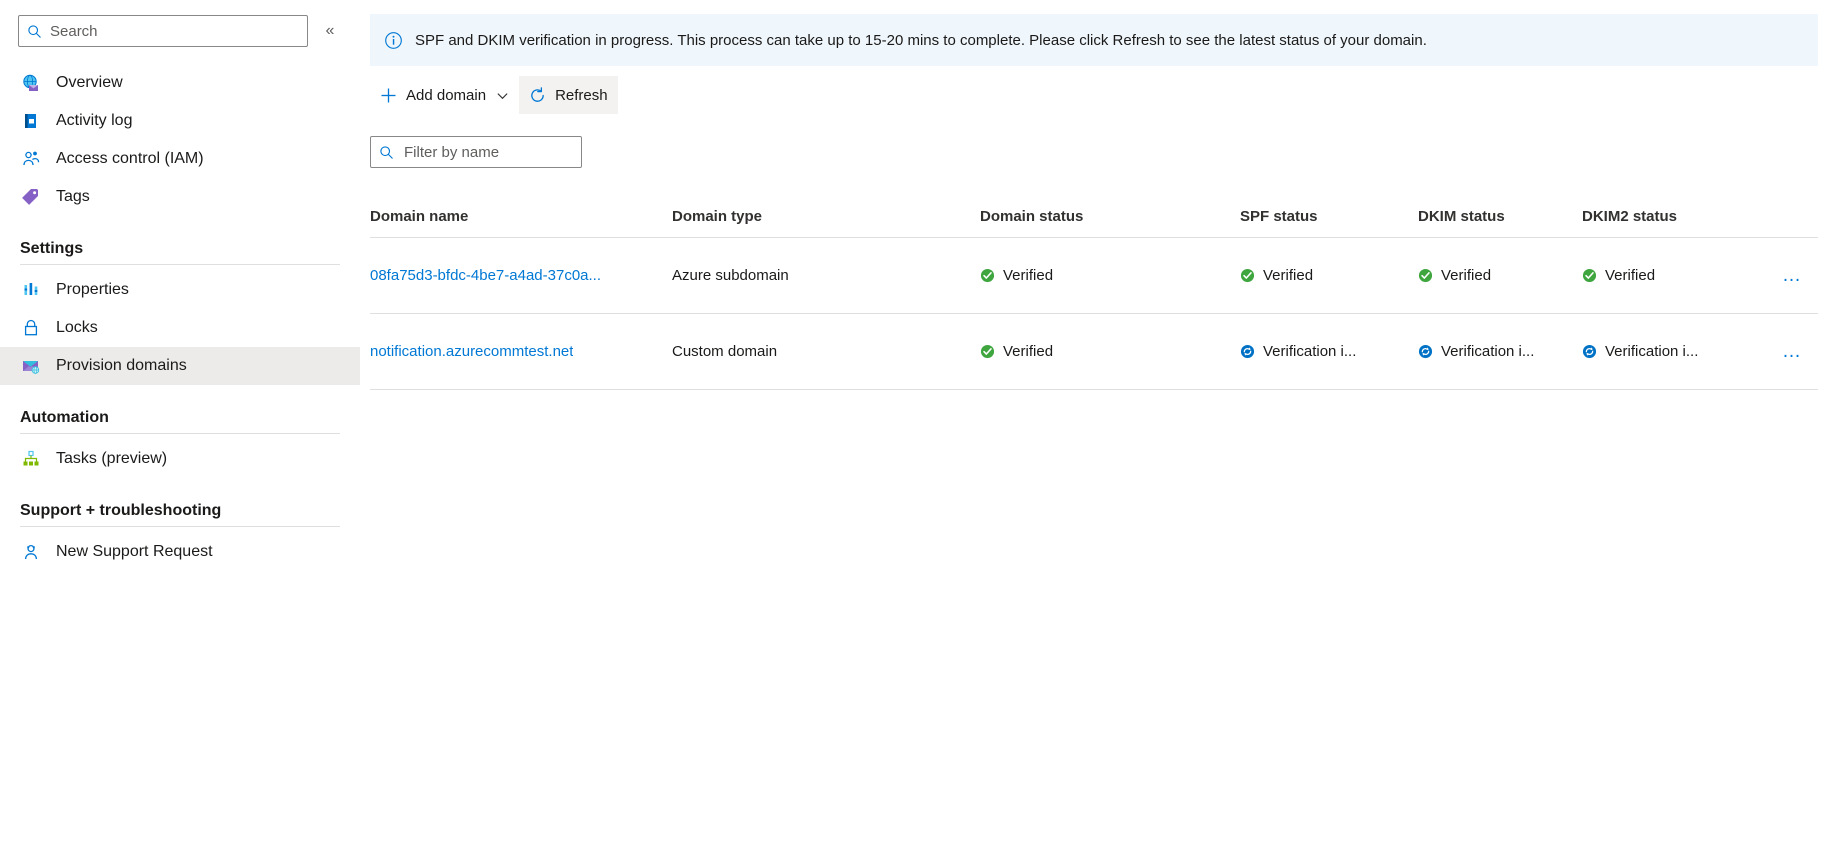  Describe the element at coordinates (94, 120) in the screenshot. I see `sidebar-item-label: Activity log` at that location.